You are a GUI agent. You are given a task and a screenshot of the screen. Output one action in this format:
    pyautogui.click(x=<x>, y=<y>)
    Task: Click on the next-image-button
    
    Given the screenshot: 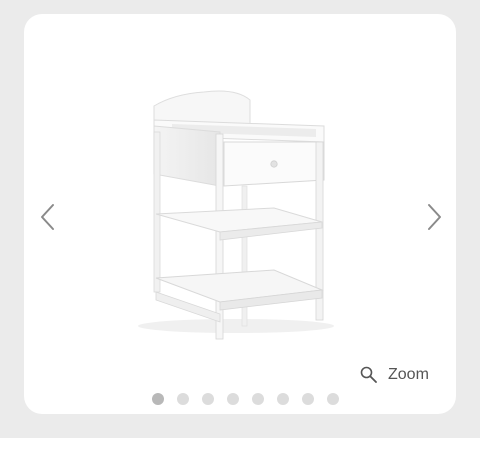 What is the action you would take?
    pyautogui.click(x=435, y=217)
    